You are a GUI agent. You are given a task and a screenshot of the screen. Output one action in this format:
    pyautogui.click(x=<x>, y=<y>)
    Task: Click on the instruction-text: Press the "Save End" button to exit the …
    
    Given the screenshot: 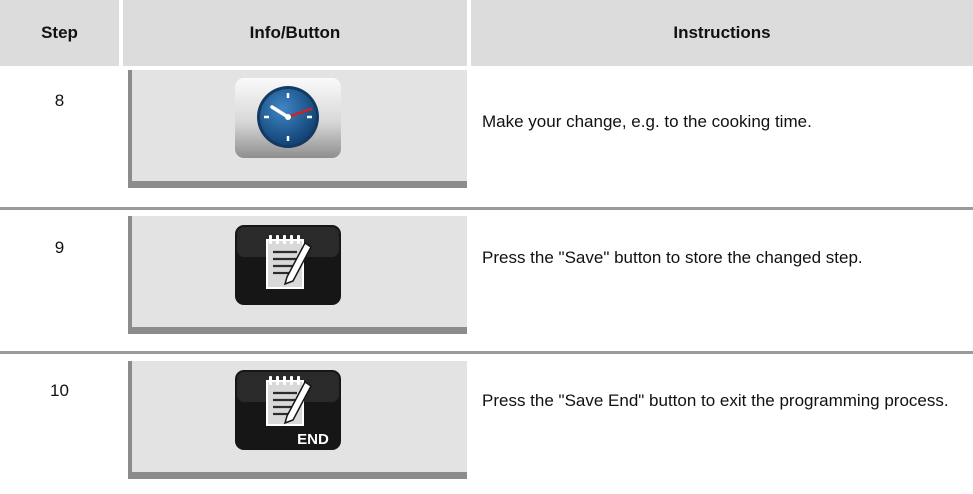 What is the action you would take?
    pyautogui.click(x=715, y=400)
    